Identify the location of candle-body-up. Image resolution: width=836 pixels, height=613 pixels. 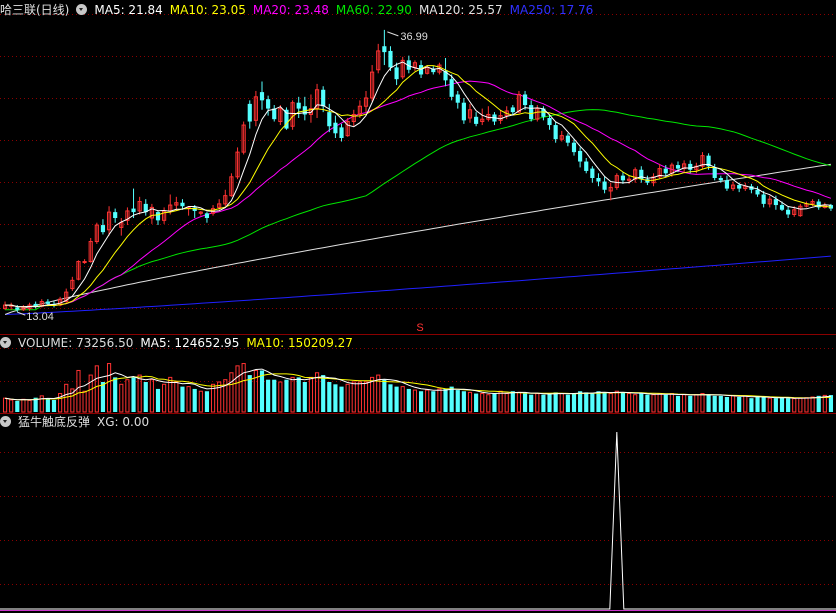
(84, 262).